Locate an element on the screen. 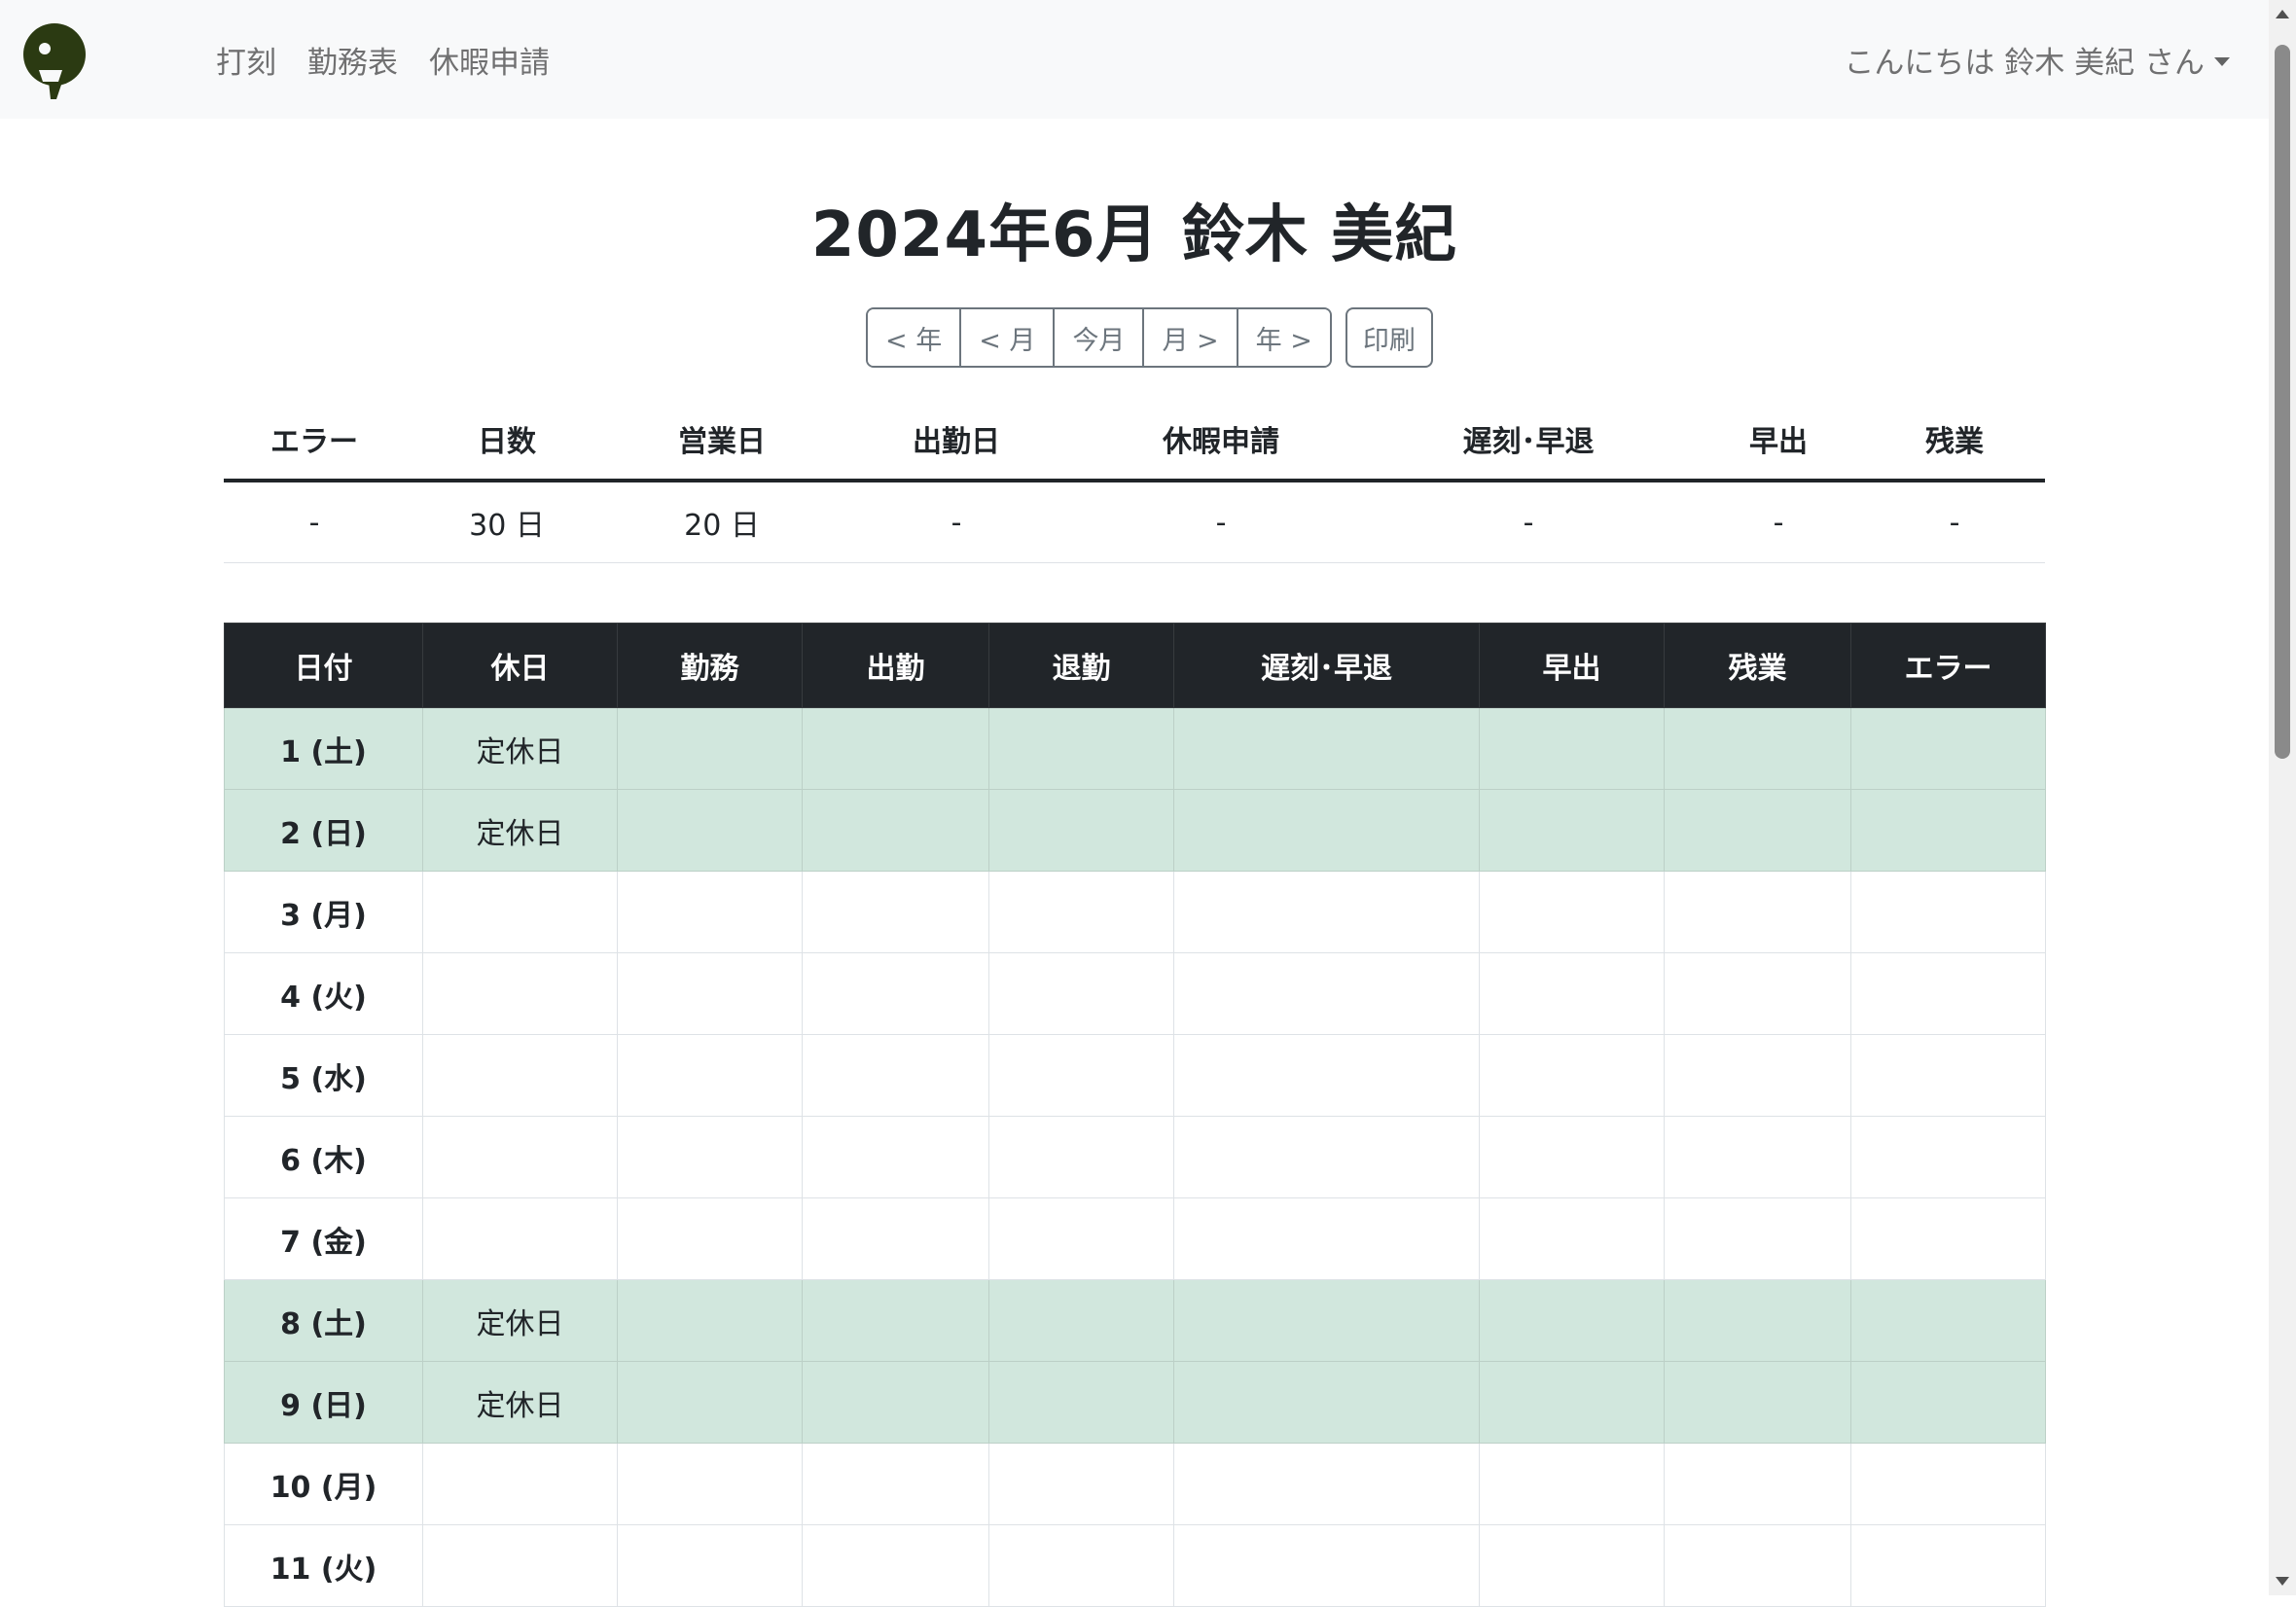 This screenshot has height=1607, width=2296. header-clock-in: 出勤 is located at coordinates (895, 665).